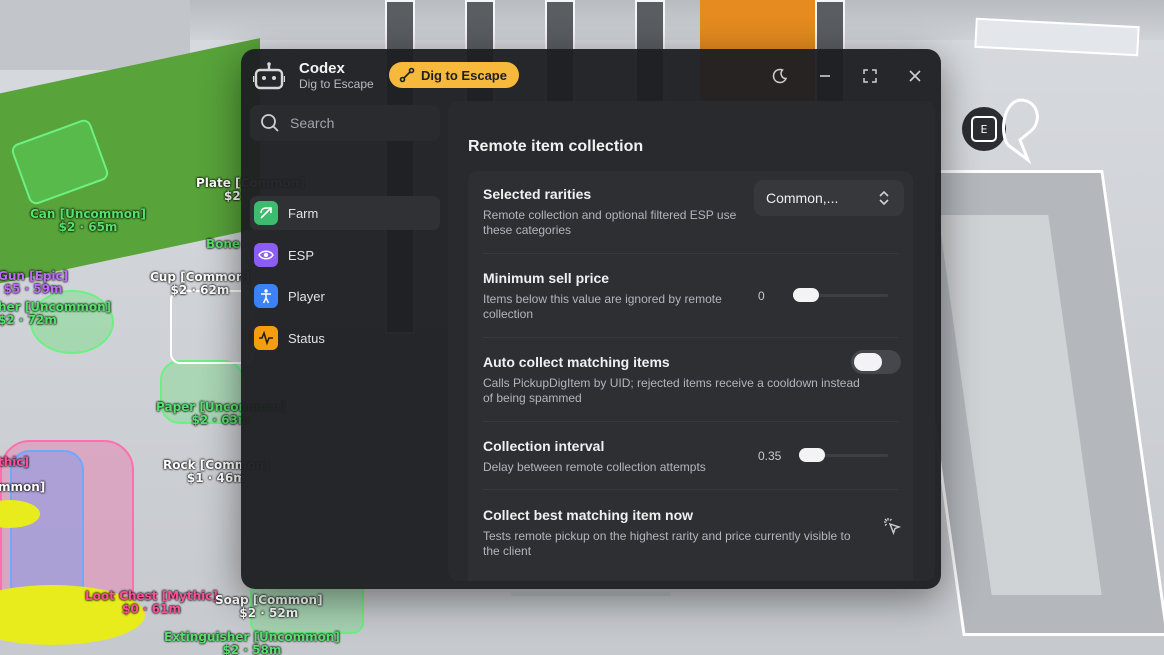  I want to click on sidebar: Farm ESP Player, so click(343, 345).